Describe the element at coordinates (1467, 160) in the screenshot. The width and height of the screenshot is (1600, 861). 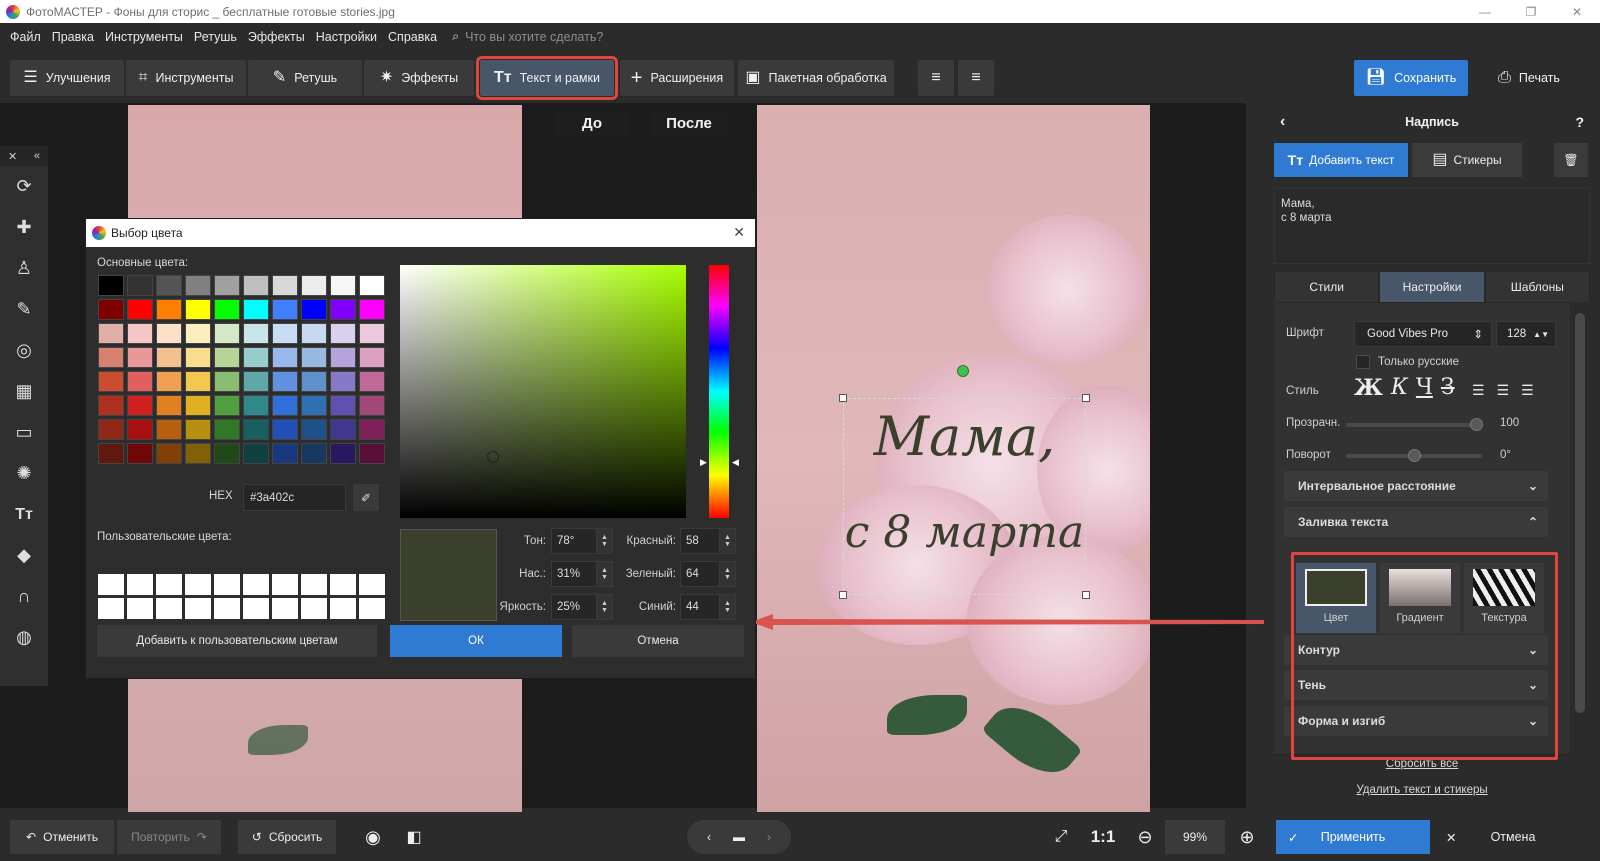
I see `stickers-button: ▤ Стикеры` at that location.